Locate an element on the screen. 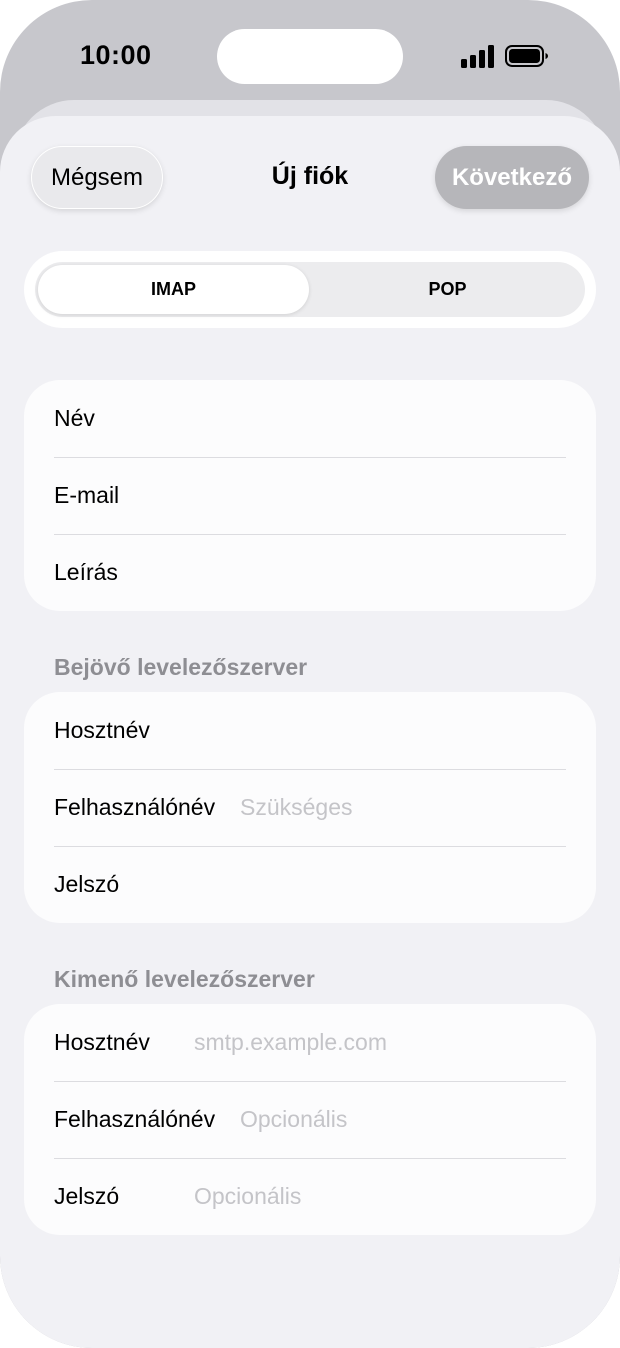  outgoing-hostname-field is located at coordinates (359, 1042).